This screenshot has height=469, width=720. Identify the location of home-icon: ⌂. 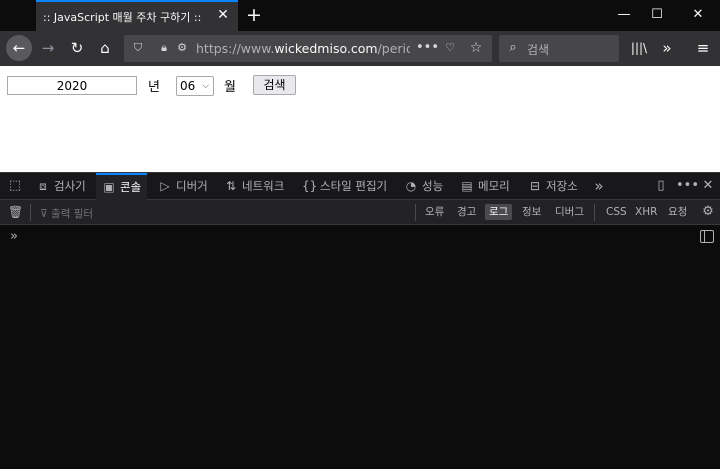
(105, 48).